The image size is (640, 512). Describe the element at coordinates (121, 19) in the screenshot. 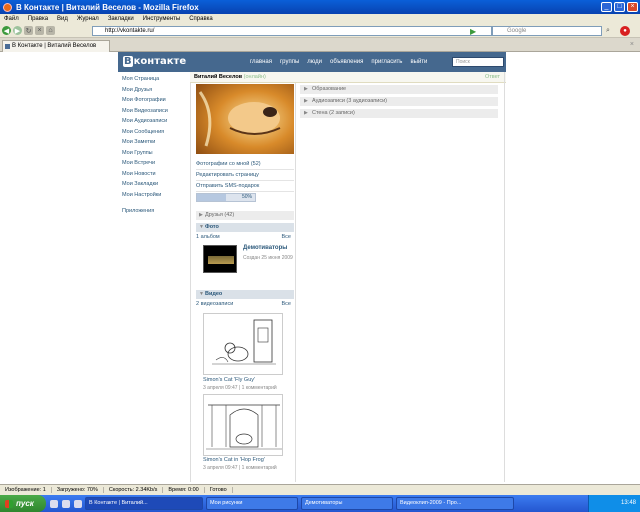

I see `menu-bookmarks: Закладки` at that location.